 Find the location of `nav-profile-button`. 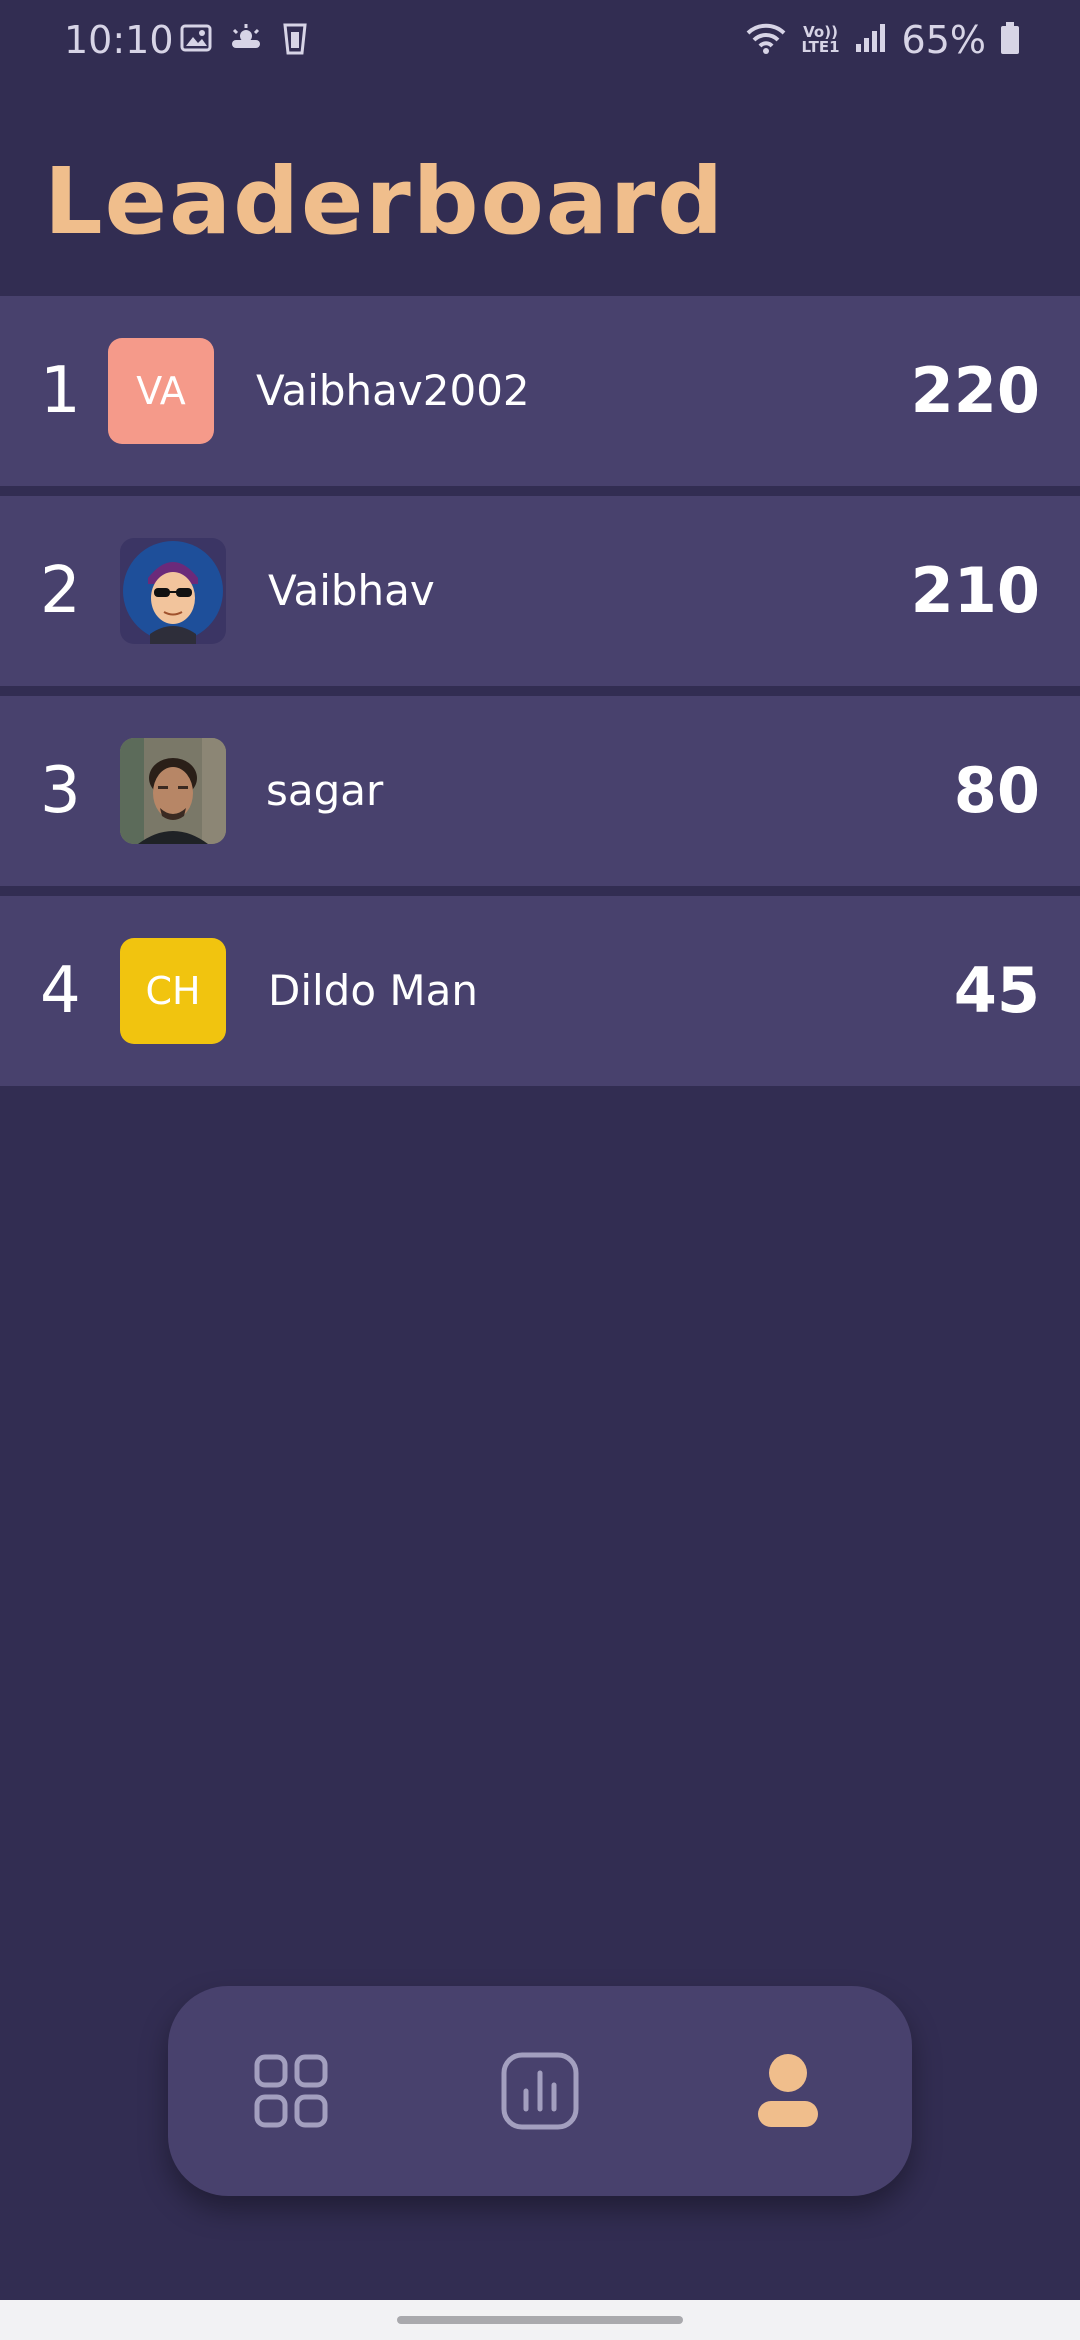

nav-profile-button is located at coordinates (788, 2091).